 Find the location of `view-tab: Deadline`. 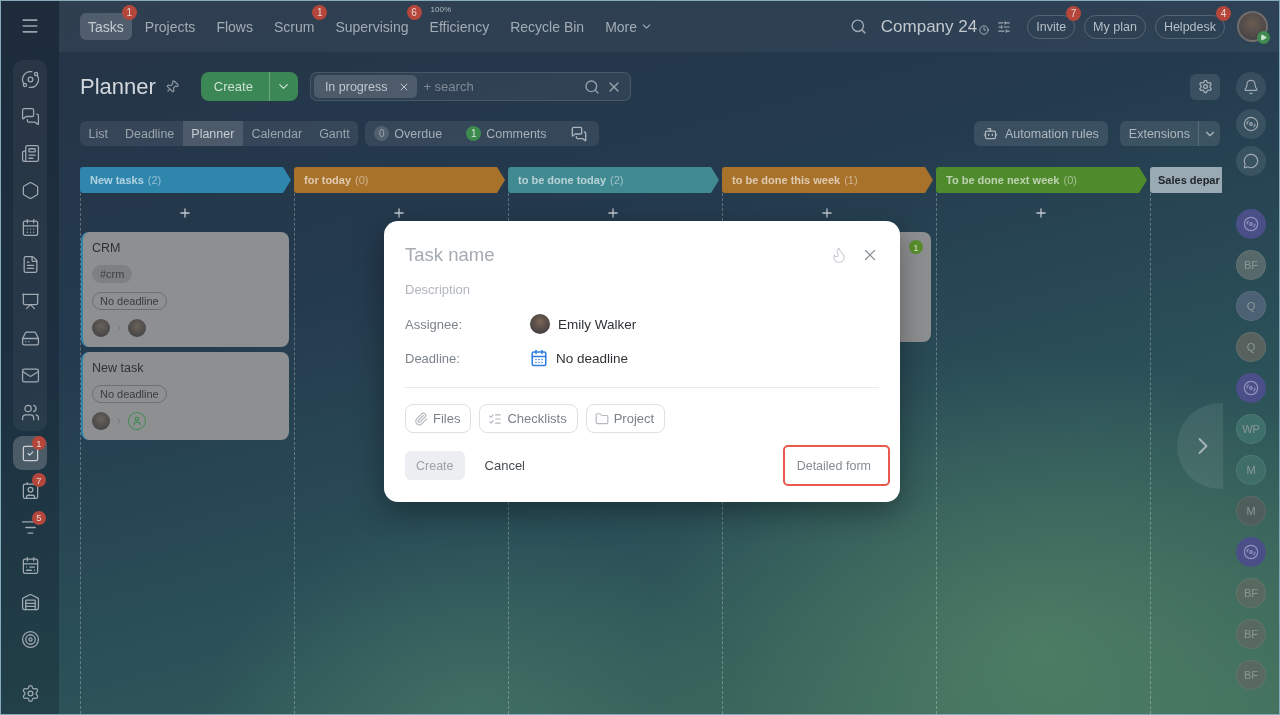

view-tab: Deadline is located at coordinates (149, 133).